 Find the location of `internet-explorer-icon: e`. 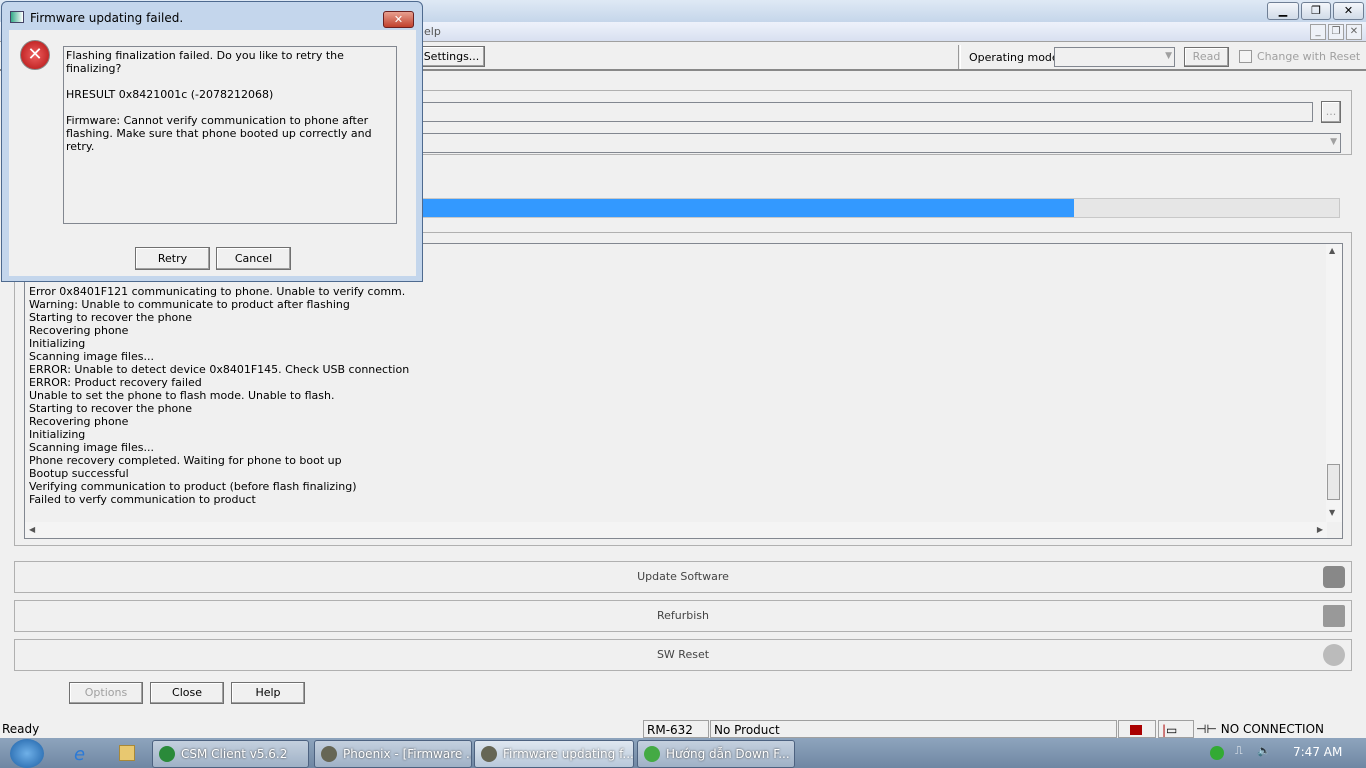

internet-explorer-icon: e is located at coordinates (79, 754).